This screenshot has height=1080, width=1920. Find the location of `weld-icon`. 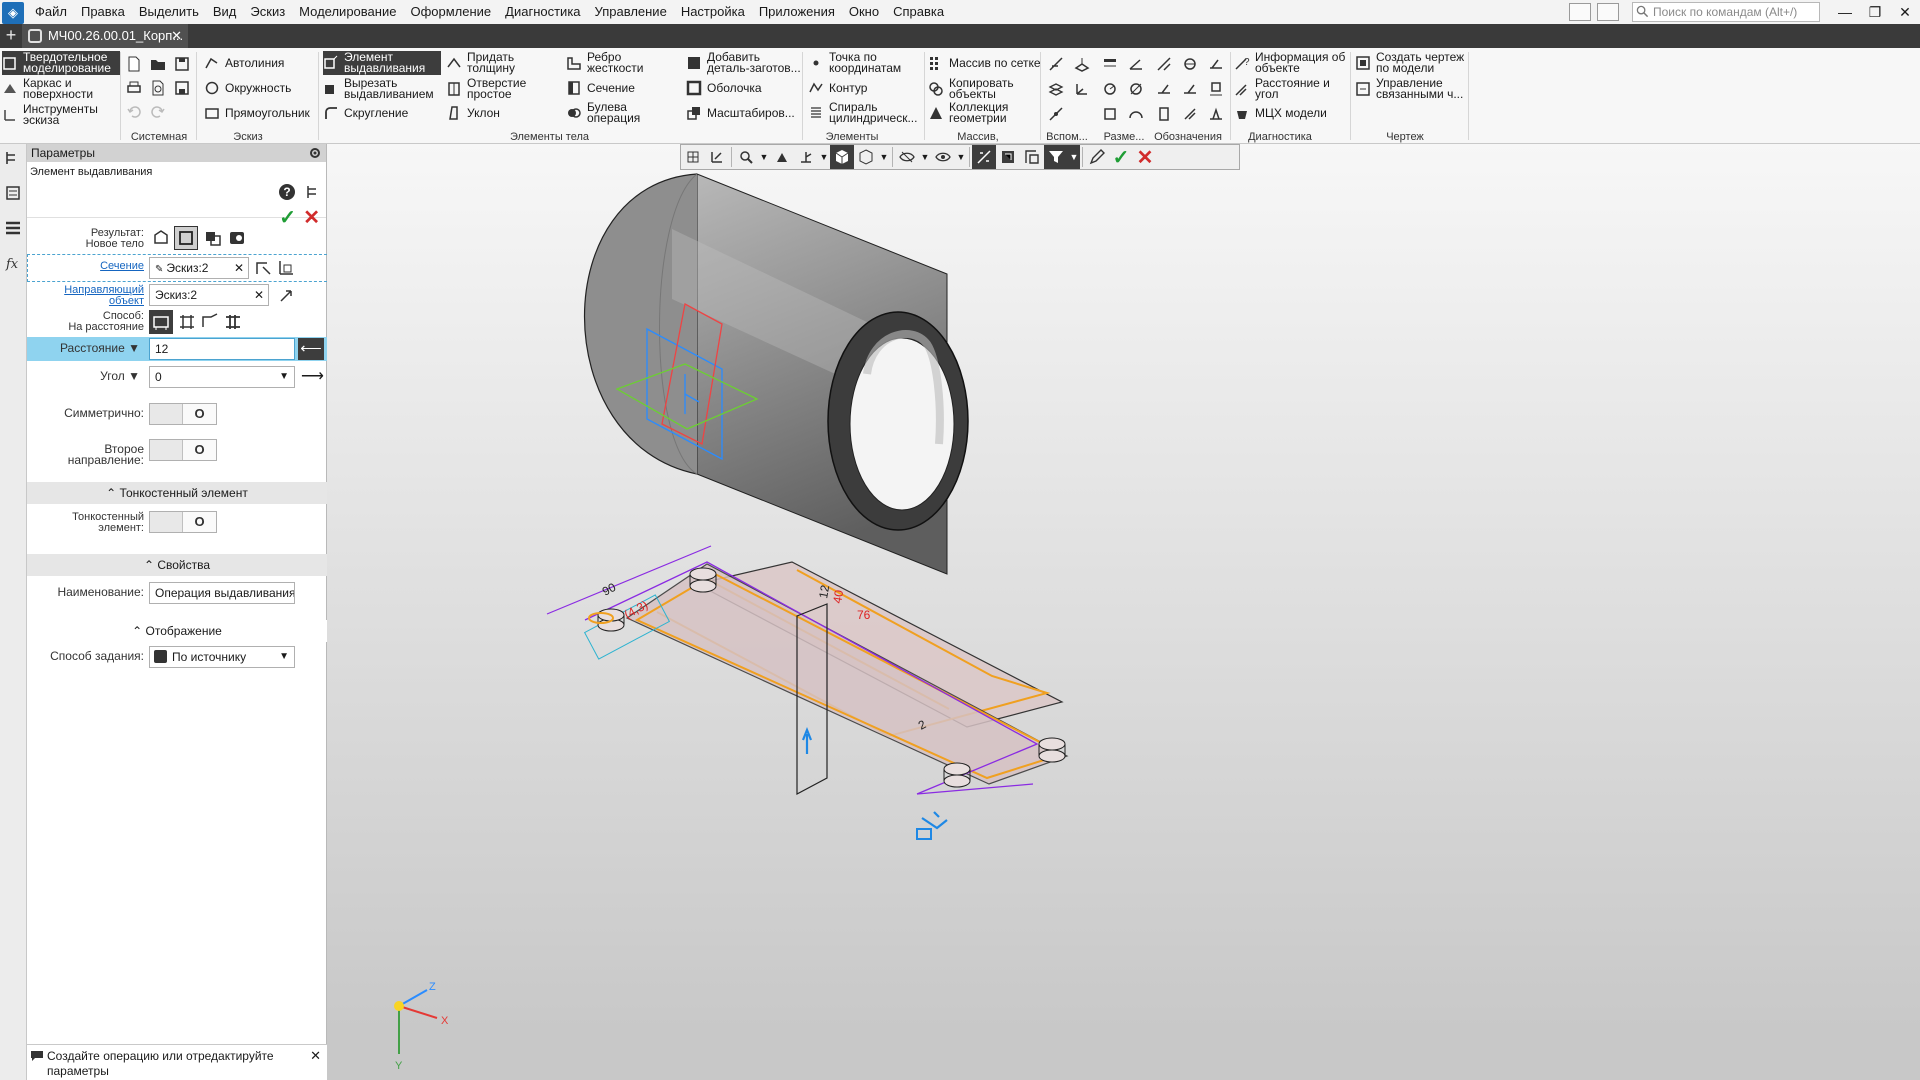

weld-icon is located at coordinates (1190, 114).